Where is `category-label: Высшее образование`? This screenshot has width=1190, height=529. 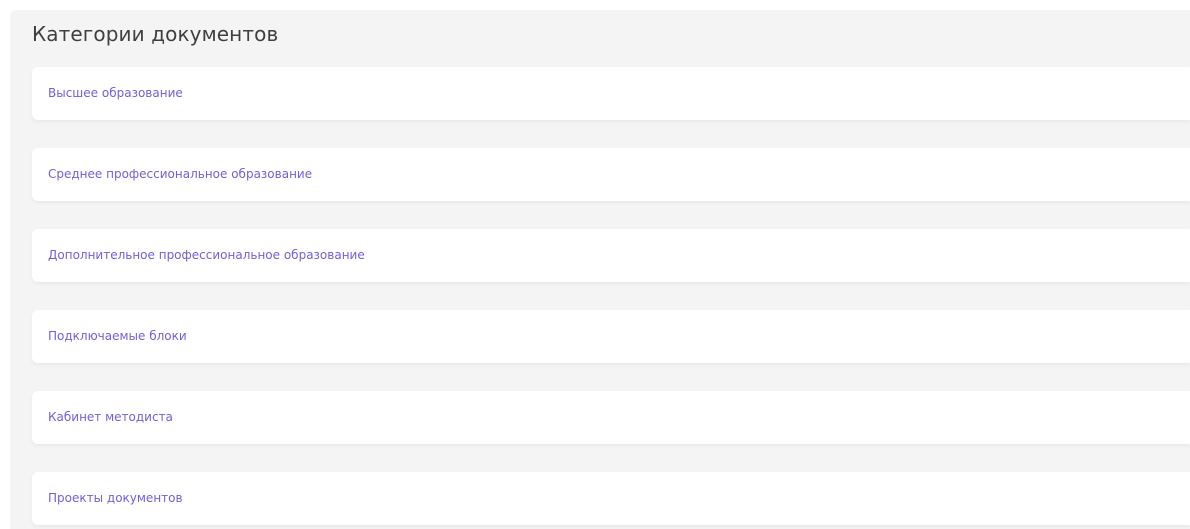
category-label: Высшее образование is located at coordinates (115, 93).